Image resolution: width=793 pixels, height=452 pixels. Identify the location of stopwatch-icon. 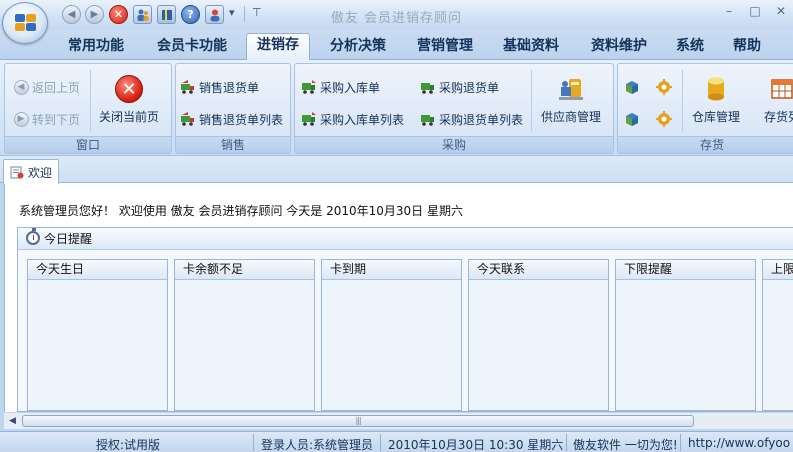
(33, 236).